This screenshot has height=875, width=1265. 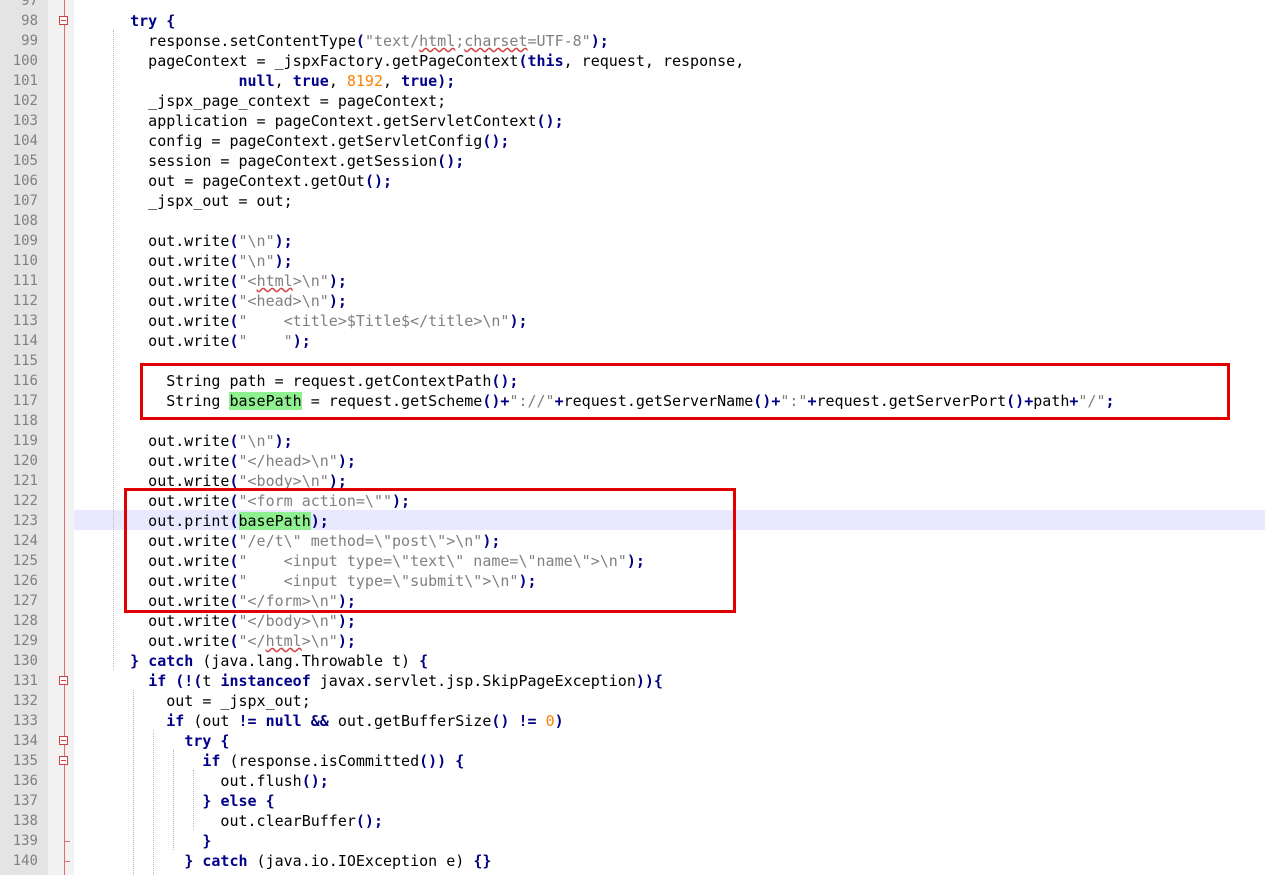 What do you see at coordinates (229, 181) in the screenshot?
I see `code-token: out = pageContext.getOut` at bounding box center [229, 181].